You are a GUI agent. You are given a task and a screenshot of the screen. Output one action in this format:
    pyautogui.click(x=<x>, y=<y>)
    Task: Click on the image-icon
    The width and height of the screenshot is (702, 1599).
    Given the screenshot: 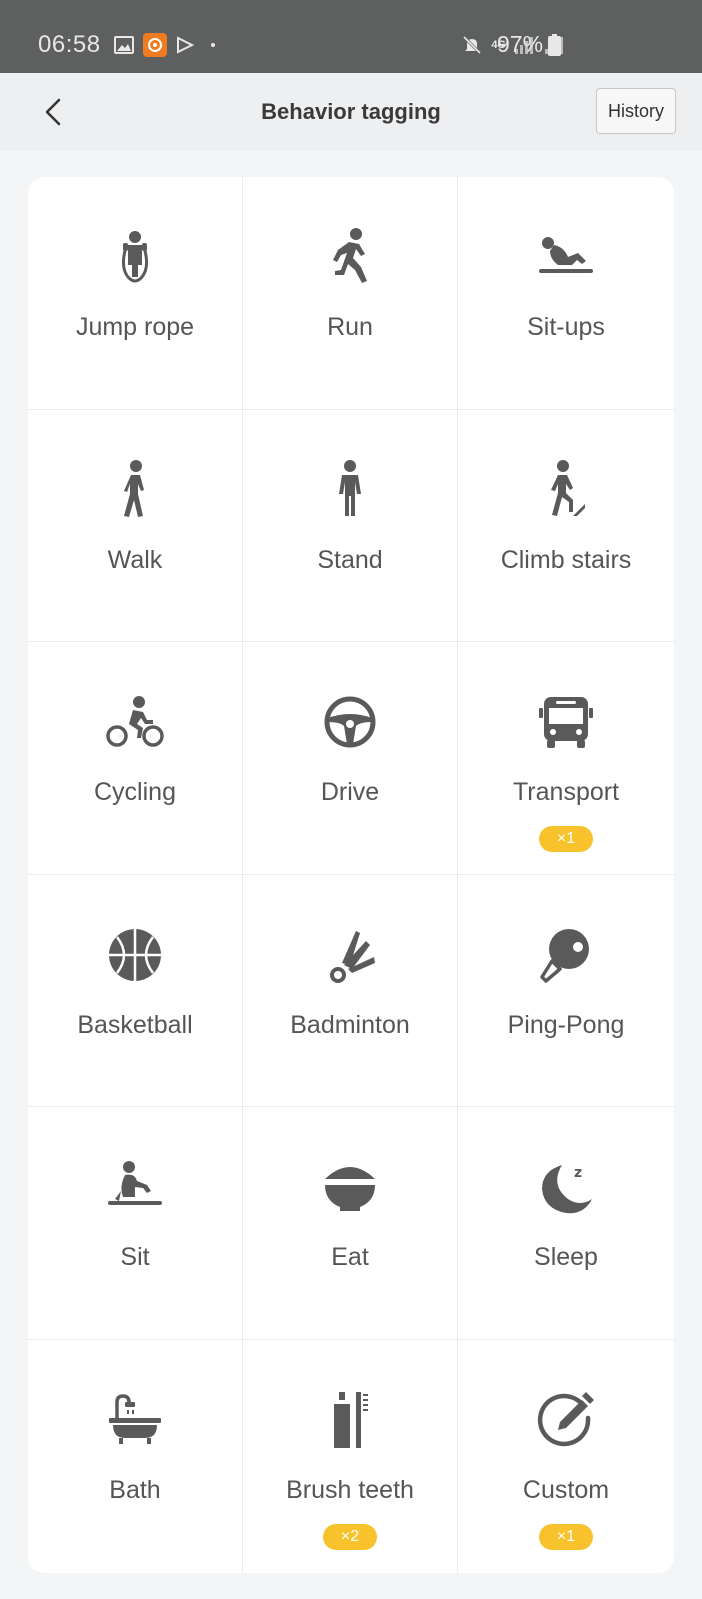 What is the action you would take?
    pyautogui.click(x=124, y=45)
    